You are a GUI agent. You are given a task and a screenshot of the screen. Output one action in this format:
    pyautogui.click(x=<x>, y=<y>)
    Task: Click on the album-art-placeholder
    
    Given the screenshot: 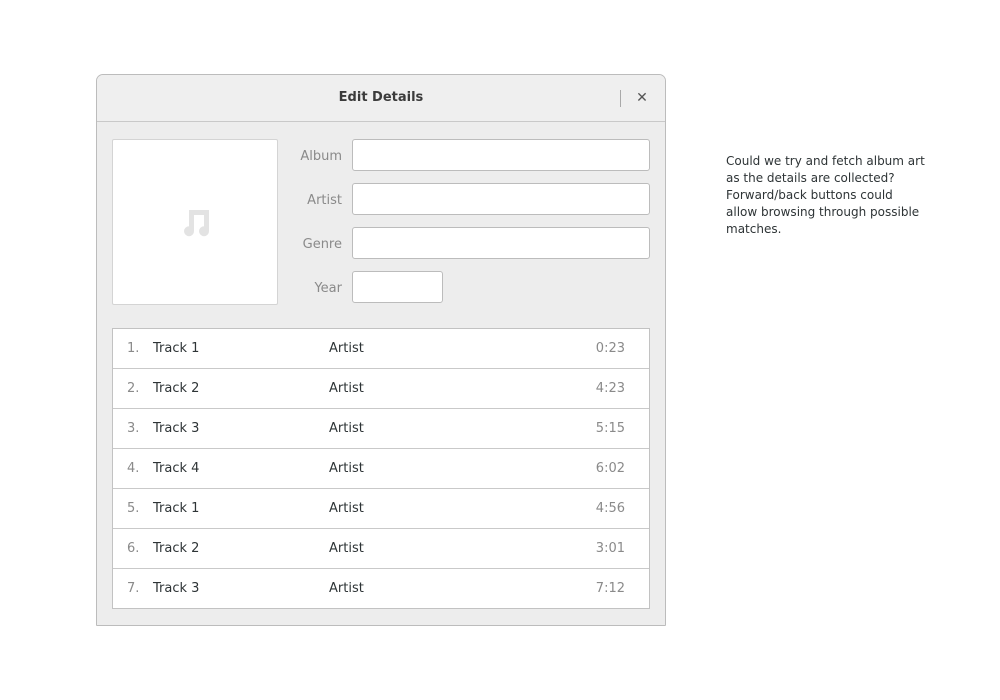 What is the action you would take?
    pyautogui.click(x=195, y=222)
    